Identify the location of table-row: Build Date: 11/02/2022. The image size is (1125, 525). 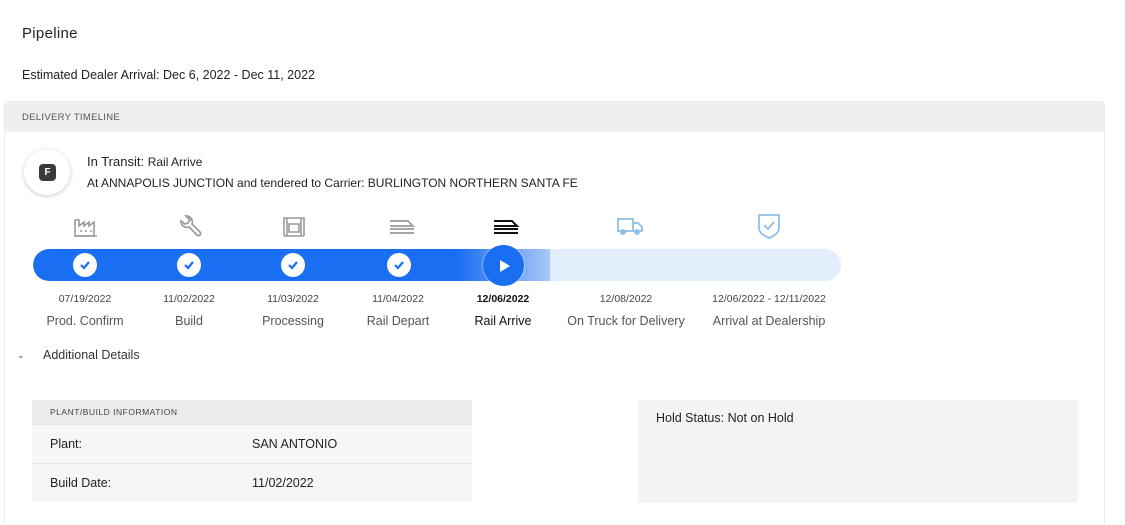
(252, 482).